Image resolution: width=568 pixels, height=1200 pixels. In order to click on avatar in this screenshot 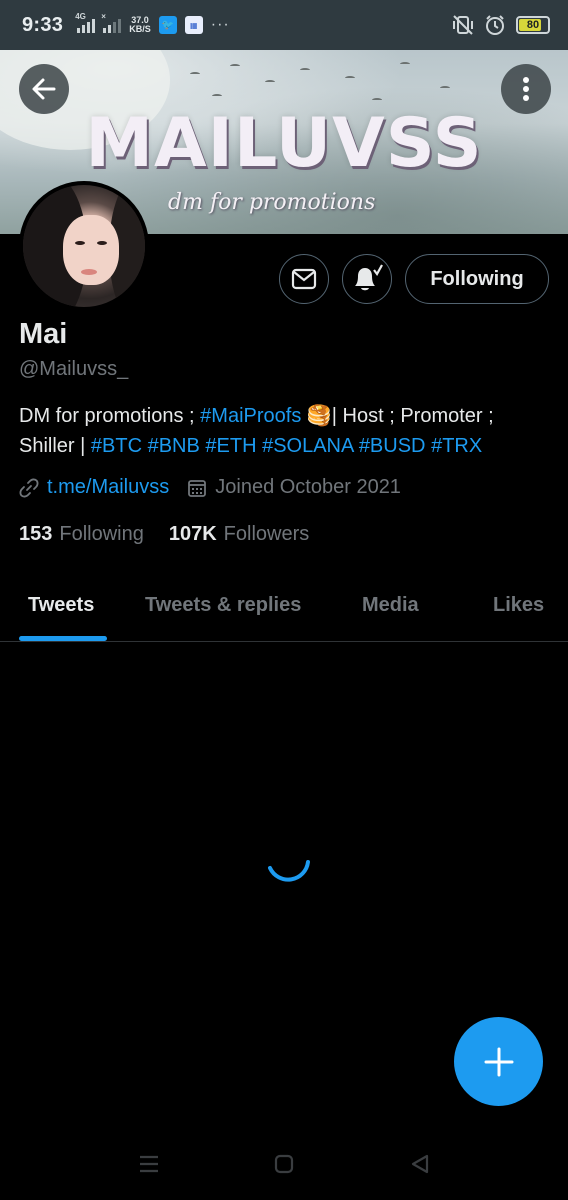, I will do `click(84, 246)`.